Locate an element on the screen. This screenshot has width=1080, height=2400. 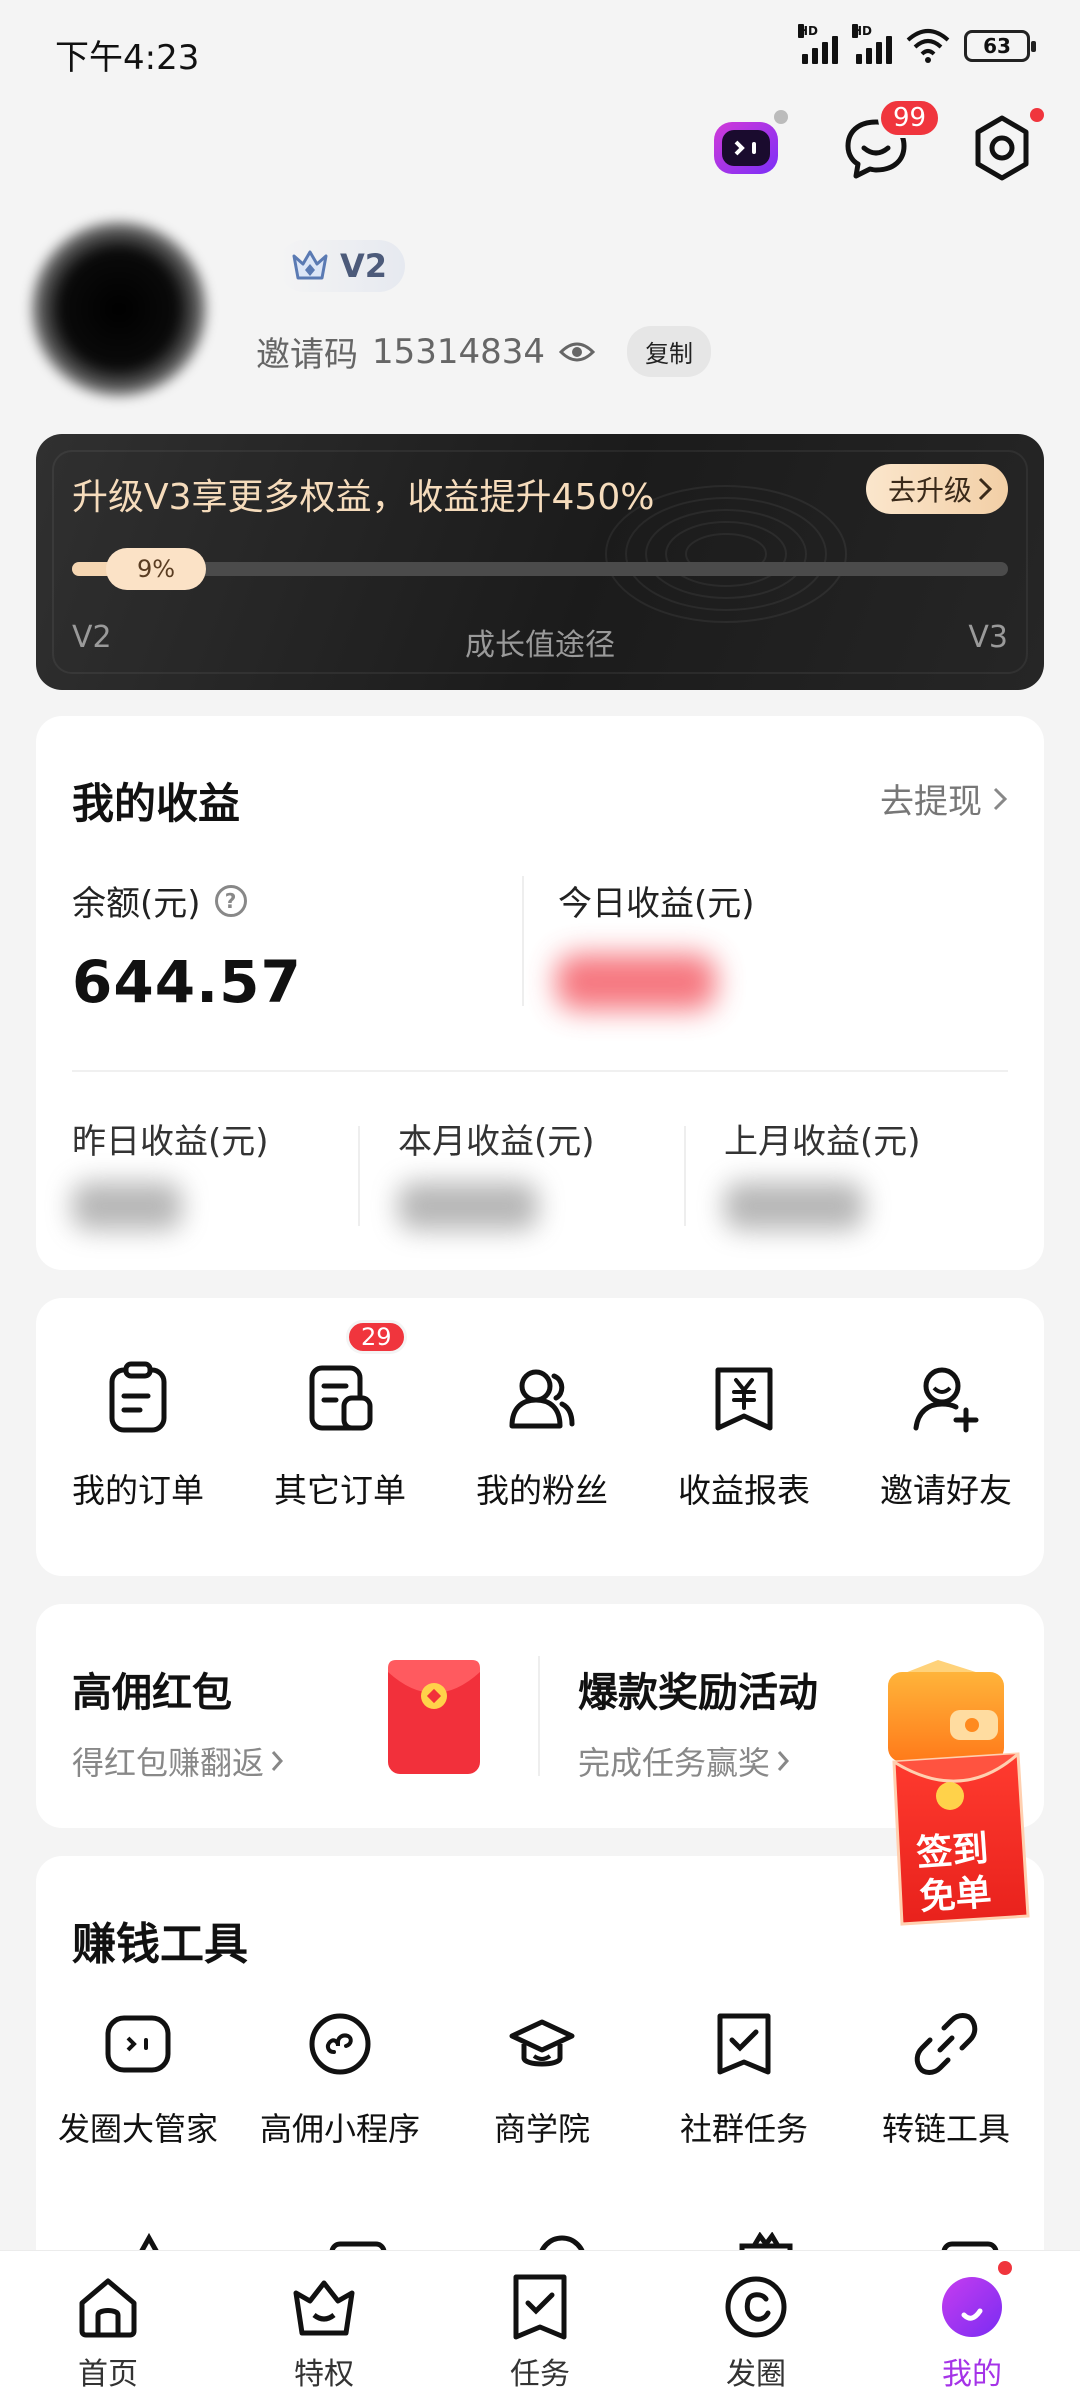
link-icon is located at coordinates (946, 2044).